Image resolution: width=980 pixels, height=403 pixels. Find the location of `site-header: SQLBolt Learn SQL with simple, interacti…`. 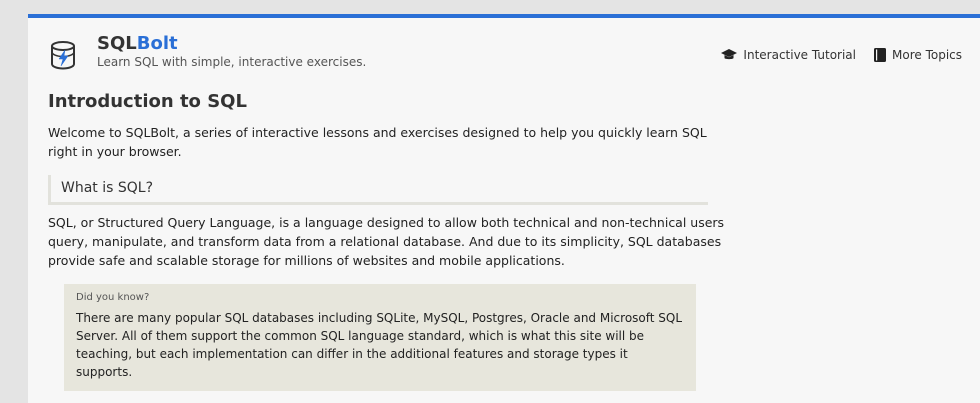

site-header: SQLBolt Learn SQL with simple, interacti… is located at coordinates (504, 49).